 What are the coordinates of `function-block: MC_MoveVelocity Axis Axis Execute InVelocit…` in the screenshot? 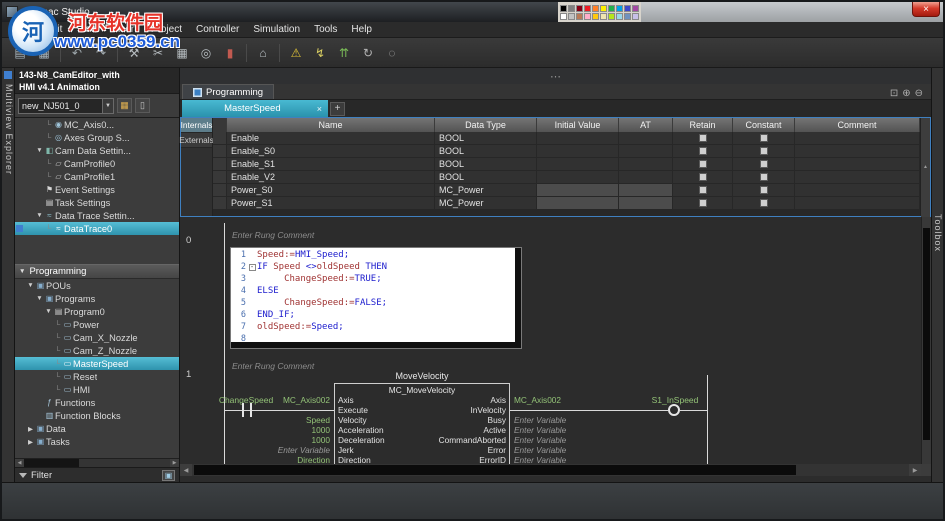 It's located at (422, 426).